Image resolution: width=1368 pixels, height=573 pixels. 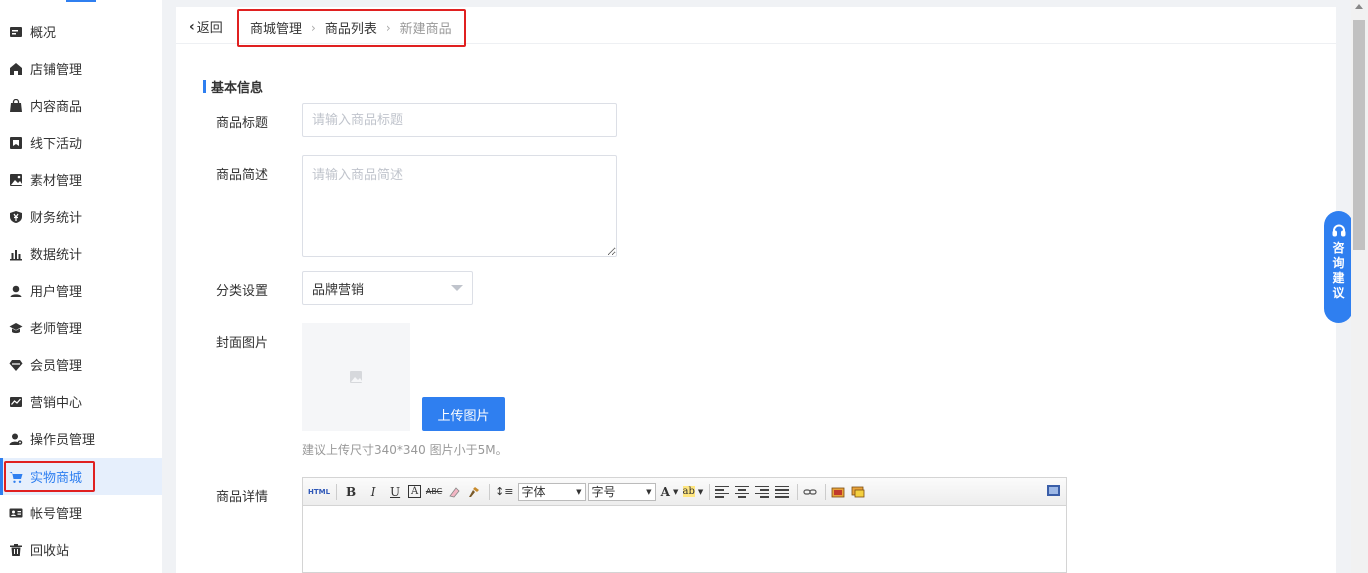 What do you see at coordinates (56, 478) in the screenshot?
I see `sidebar-item-label: 实物商城` at bounding box center [56, 478].